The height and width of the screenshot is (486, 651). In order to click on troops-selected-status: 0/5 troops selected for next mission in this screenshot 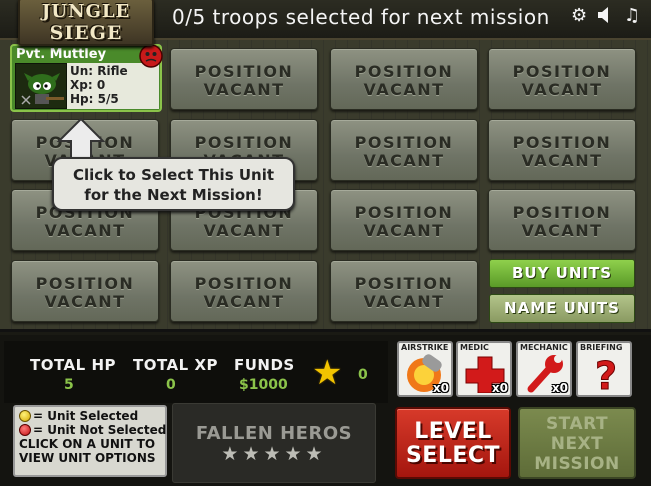, I will do `click(361, 17)`.